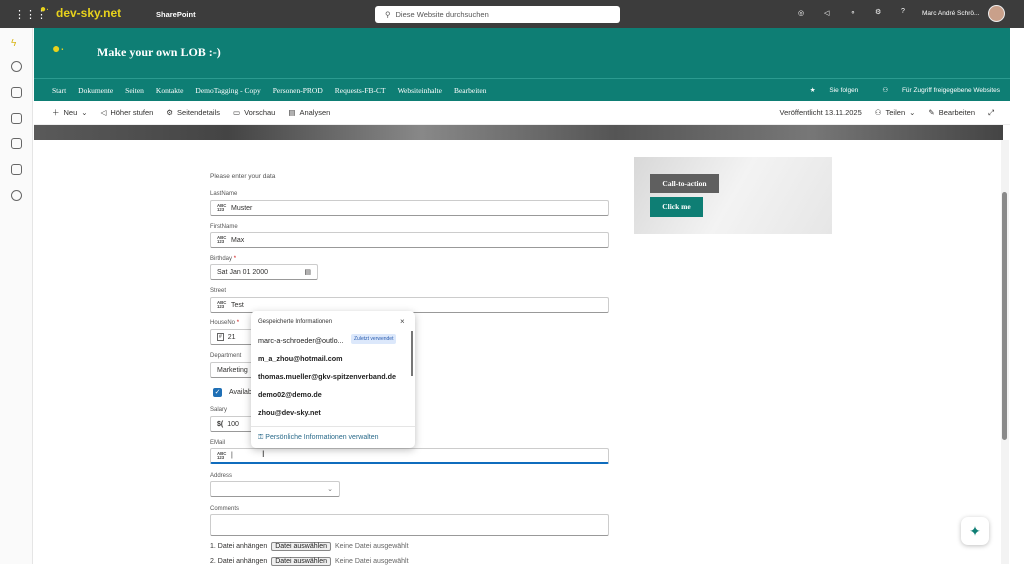  Describe the element at coordinates (374, 339) in the screenshot. I see `recent-badge: Zuletzt verwendet` at that location.